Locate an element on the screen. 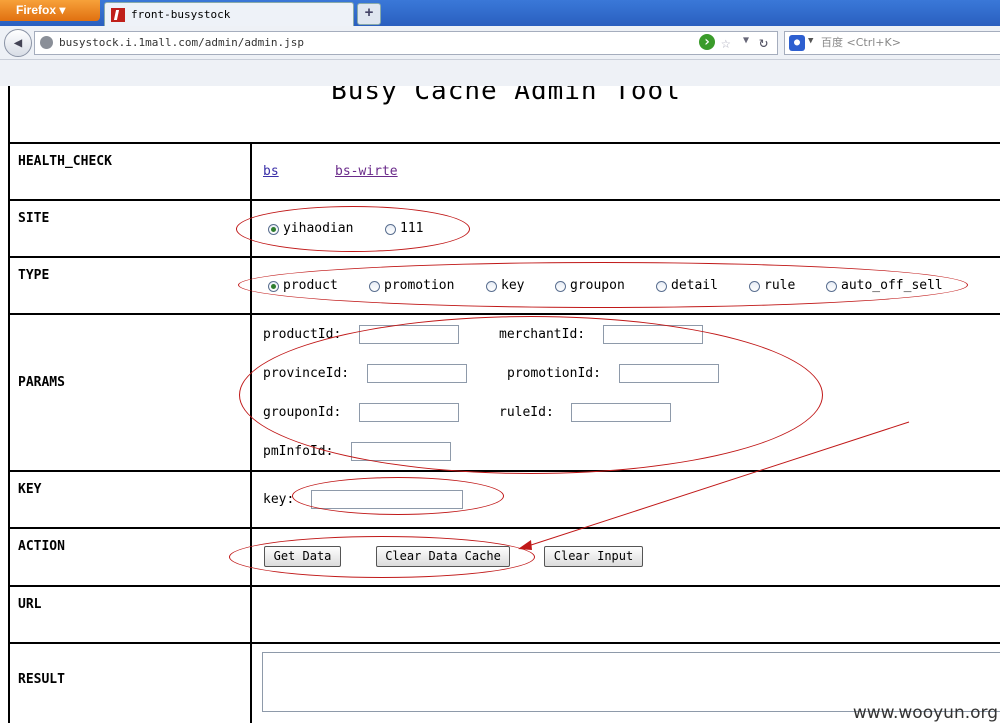 The height and width of the screenshot is (723, 1000). radio-label-yihaodian: yihaodian is located at coordinates (318, 228).